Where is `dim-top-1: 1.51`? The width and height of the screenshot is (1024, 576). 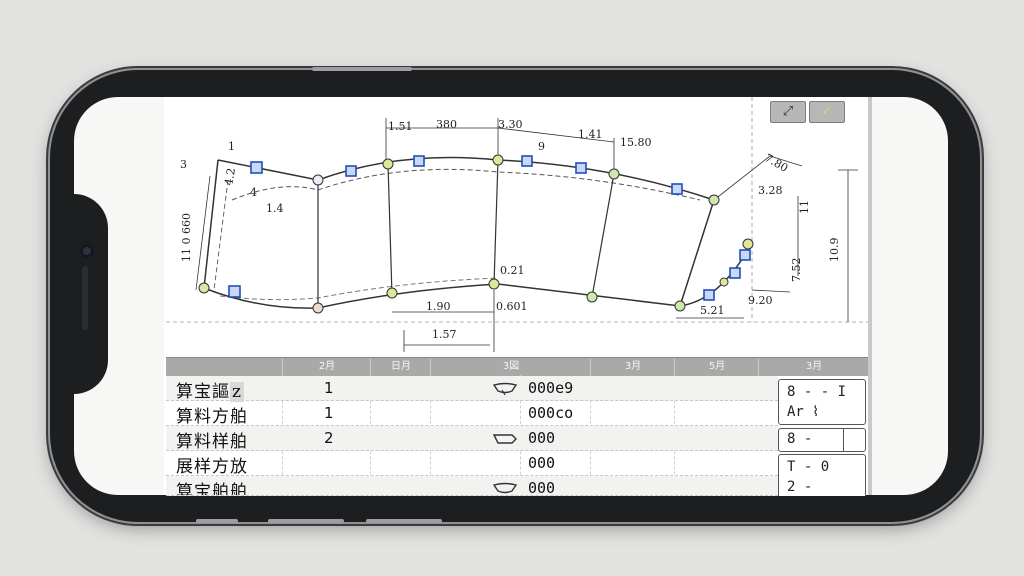
dim-top-1: 1.51 is located at coordinates (400, 126).